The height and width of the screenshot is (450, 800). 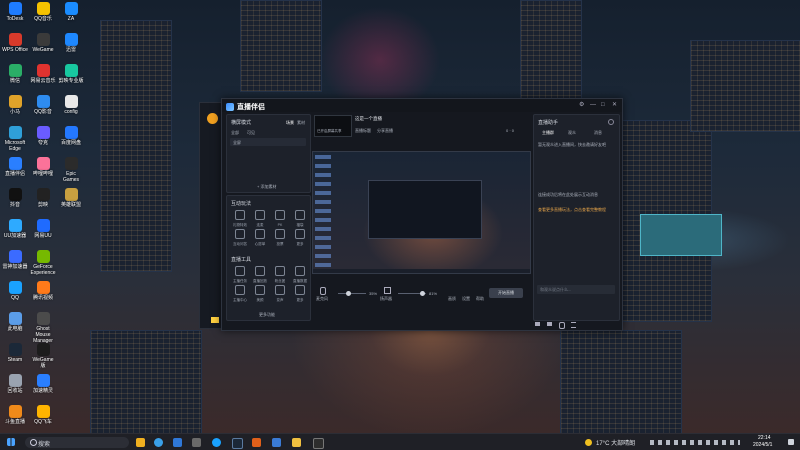 What do you see at coordinates (506, 293) in the screenshot?
I see `start-live-button: 开始直播` at bounding box center [506, 293].